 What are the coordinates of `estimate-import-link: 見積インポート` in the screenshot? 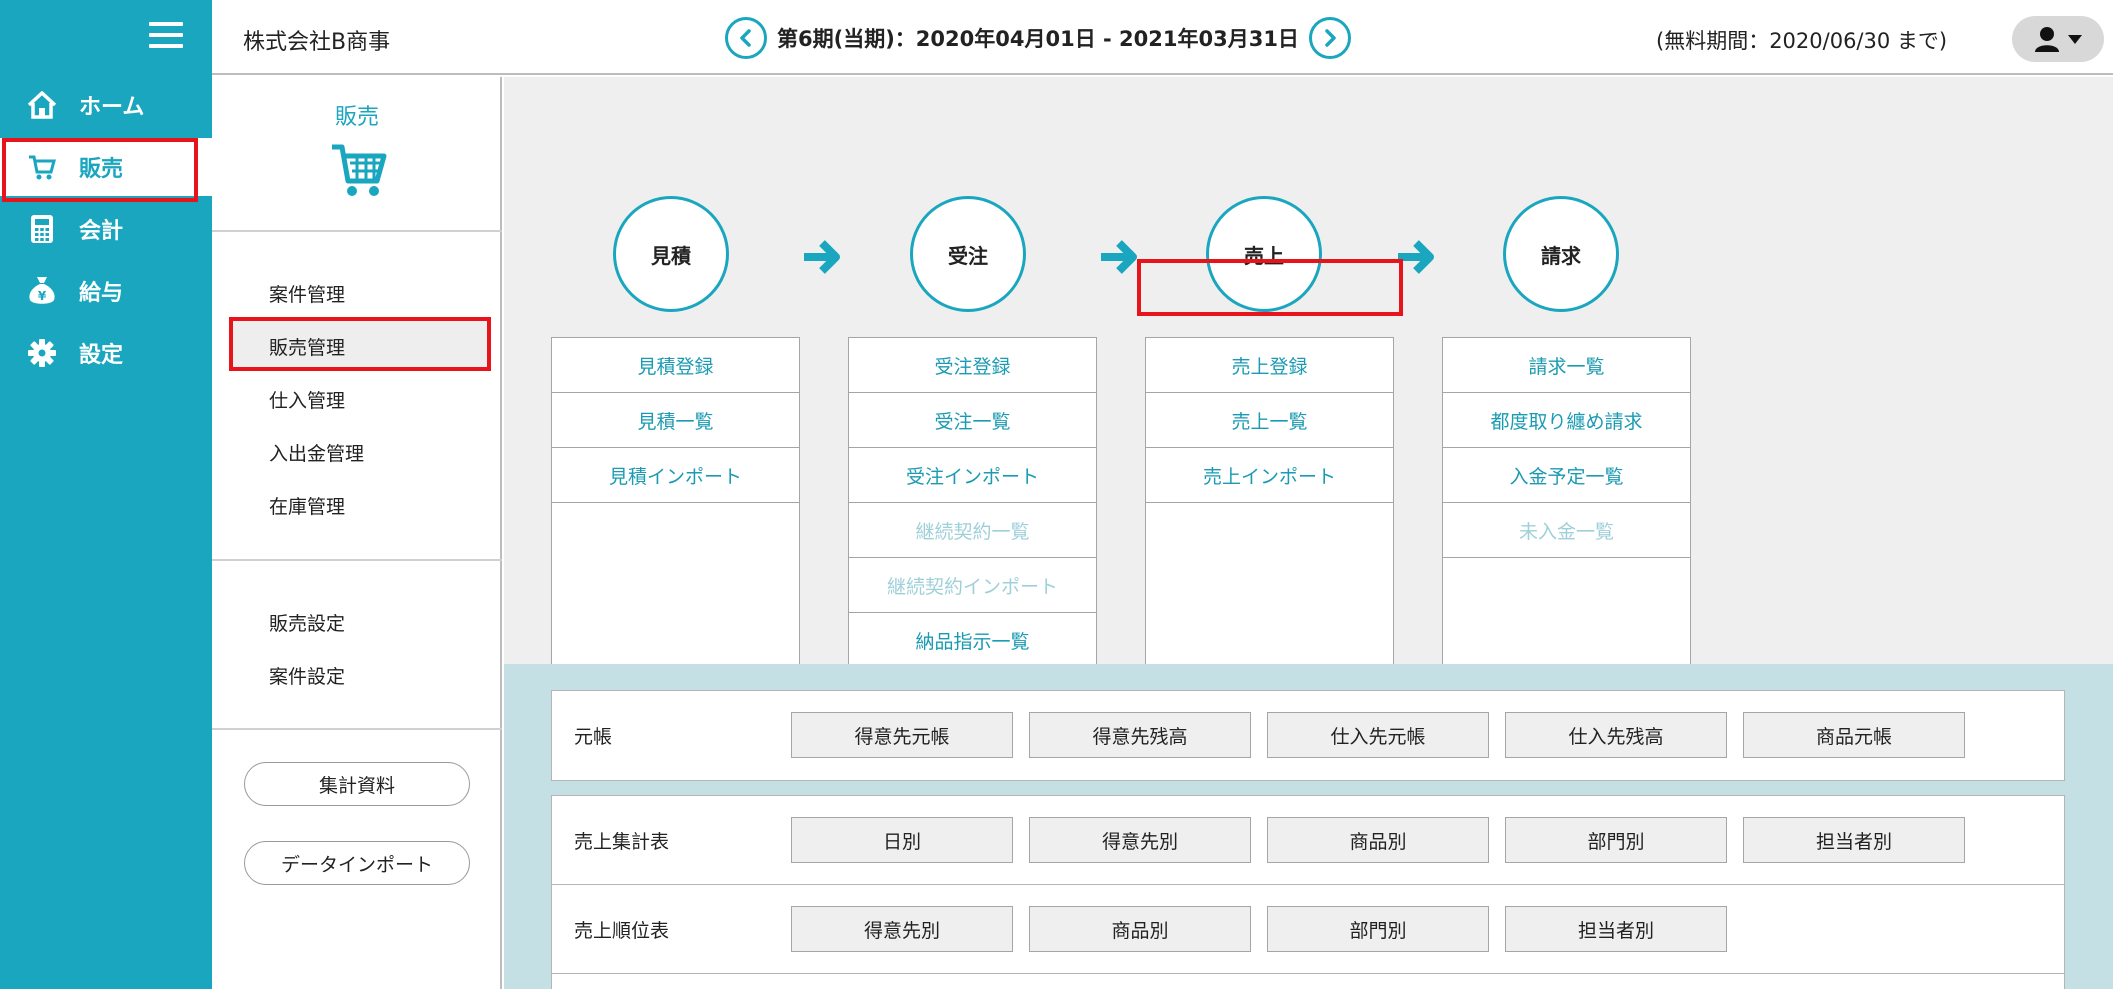 It's located at (675, 475).